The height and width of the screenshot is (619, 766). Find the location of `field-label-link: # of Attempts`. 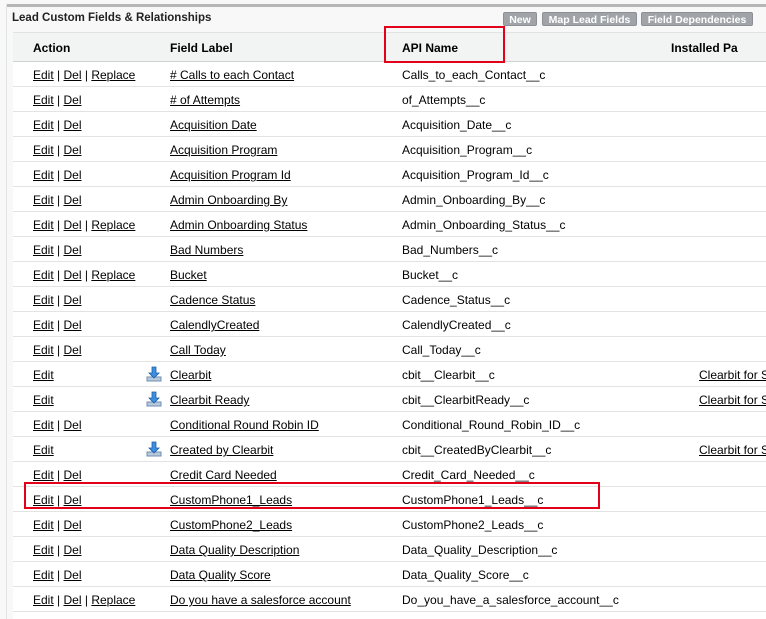

field-label-link: # of Attempts is located at coordinates (205, 100).